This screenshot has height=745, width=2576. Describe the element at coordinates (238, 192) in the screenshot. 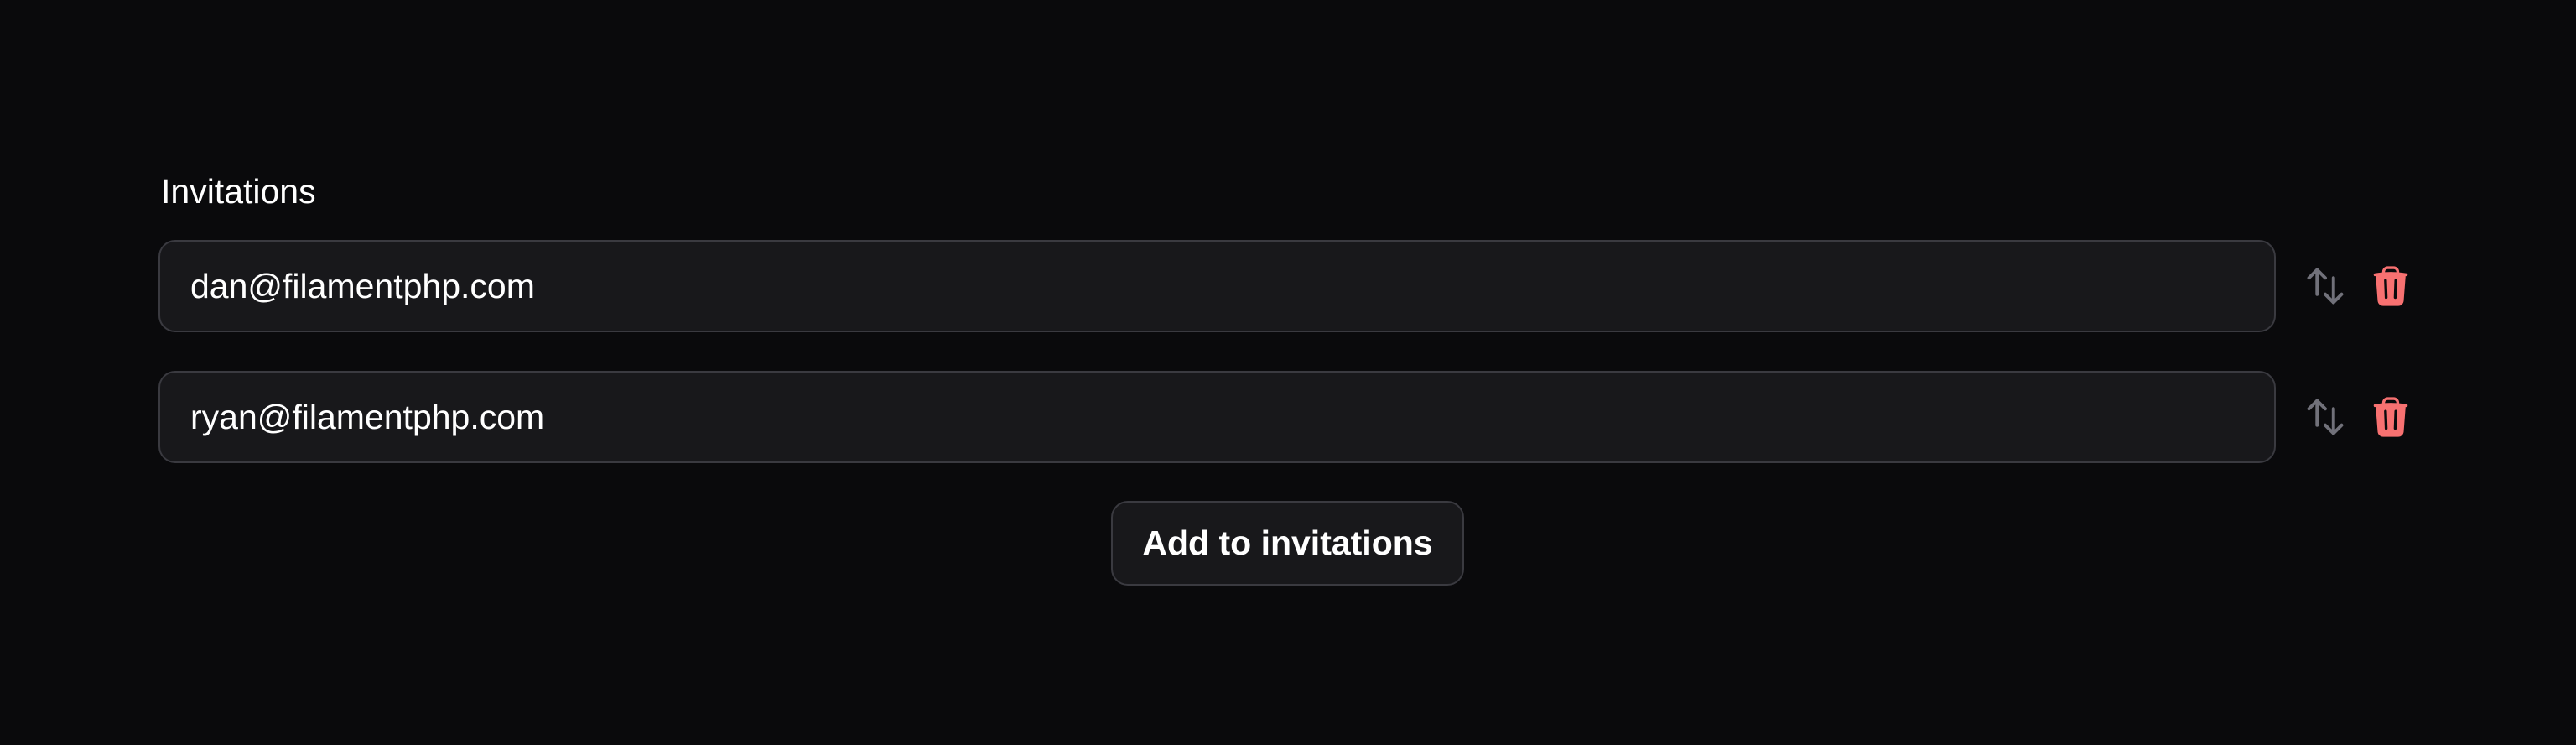

I see `field-label: Invitations` at that location.